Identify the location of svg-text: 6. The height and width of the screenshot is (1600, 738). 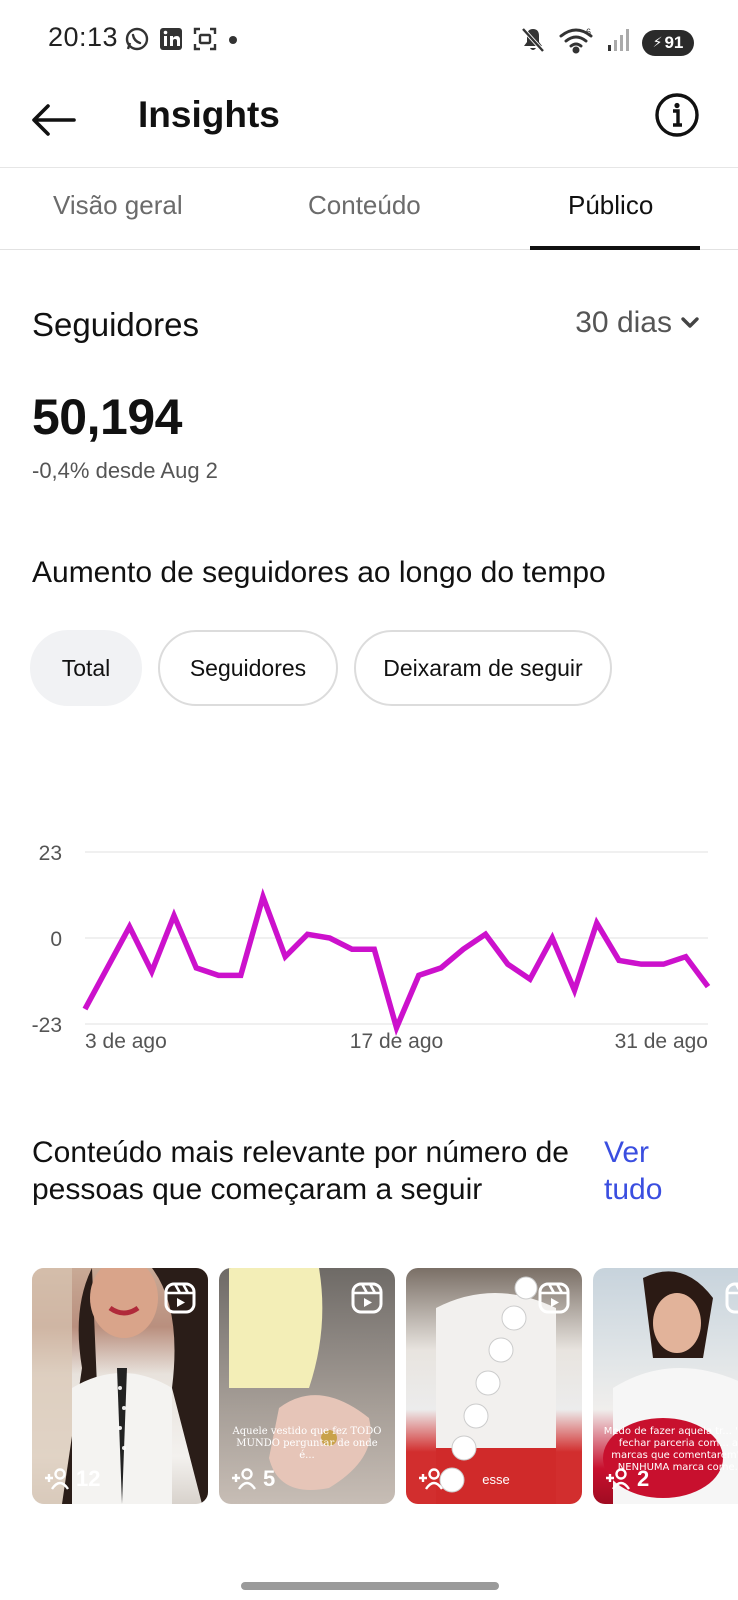
(588, 32).